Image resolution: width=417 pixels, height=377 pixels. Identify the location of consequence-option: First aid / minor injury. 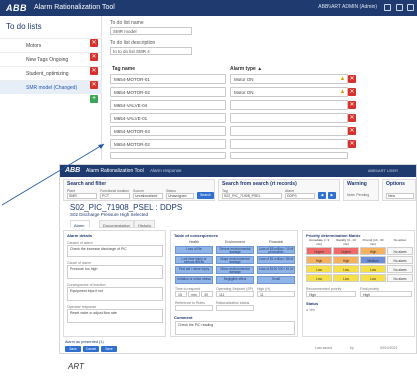
(194, 270).